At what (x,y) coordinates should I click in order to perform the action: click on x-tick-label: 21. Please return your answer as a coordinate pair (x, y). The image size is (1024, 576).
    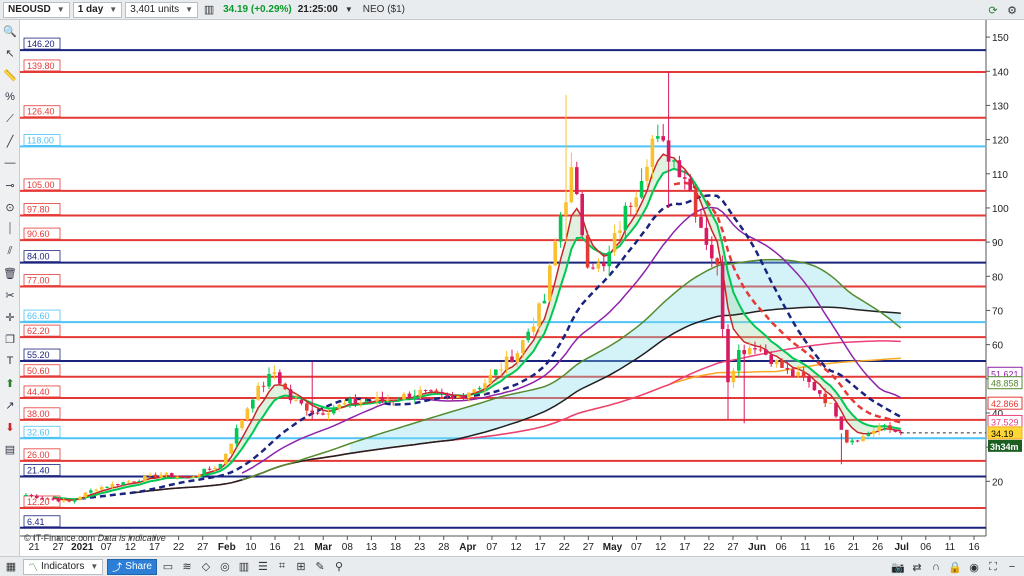
    Looking at the image, I should click on (300, 547).